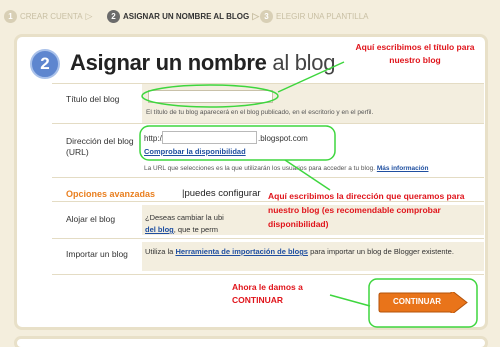 The width and height of the screenshot is (500, 347). Describe the element at coordinates (159, 251) in the screenshot. I see `import-text-a: Utiliza la` at that location.